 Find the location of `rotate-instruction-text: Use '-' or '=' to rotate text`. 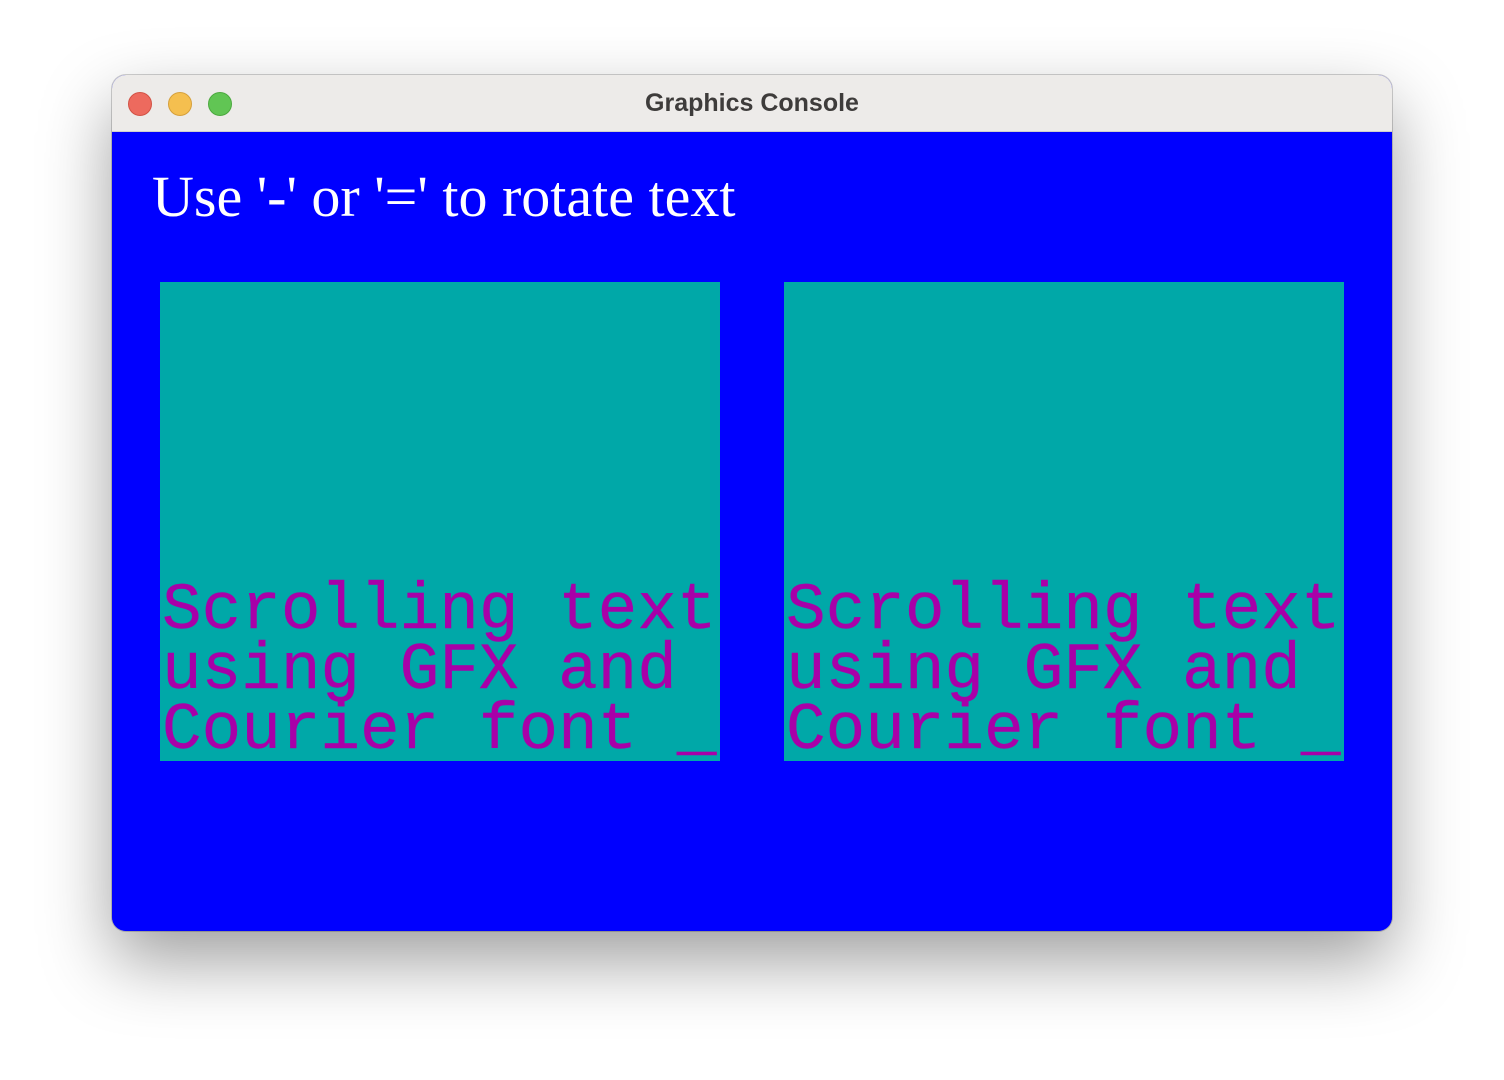

rotate-instruction-text: Use '-' or '=' to rotate text is located at coordinates (444, 196).